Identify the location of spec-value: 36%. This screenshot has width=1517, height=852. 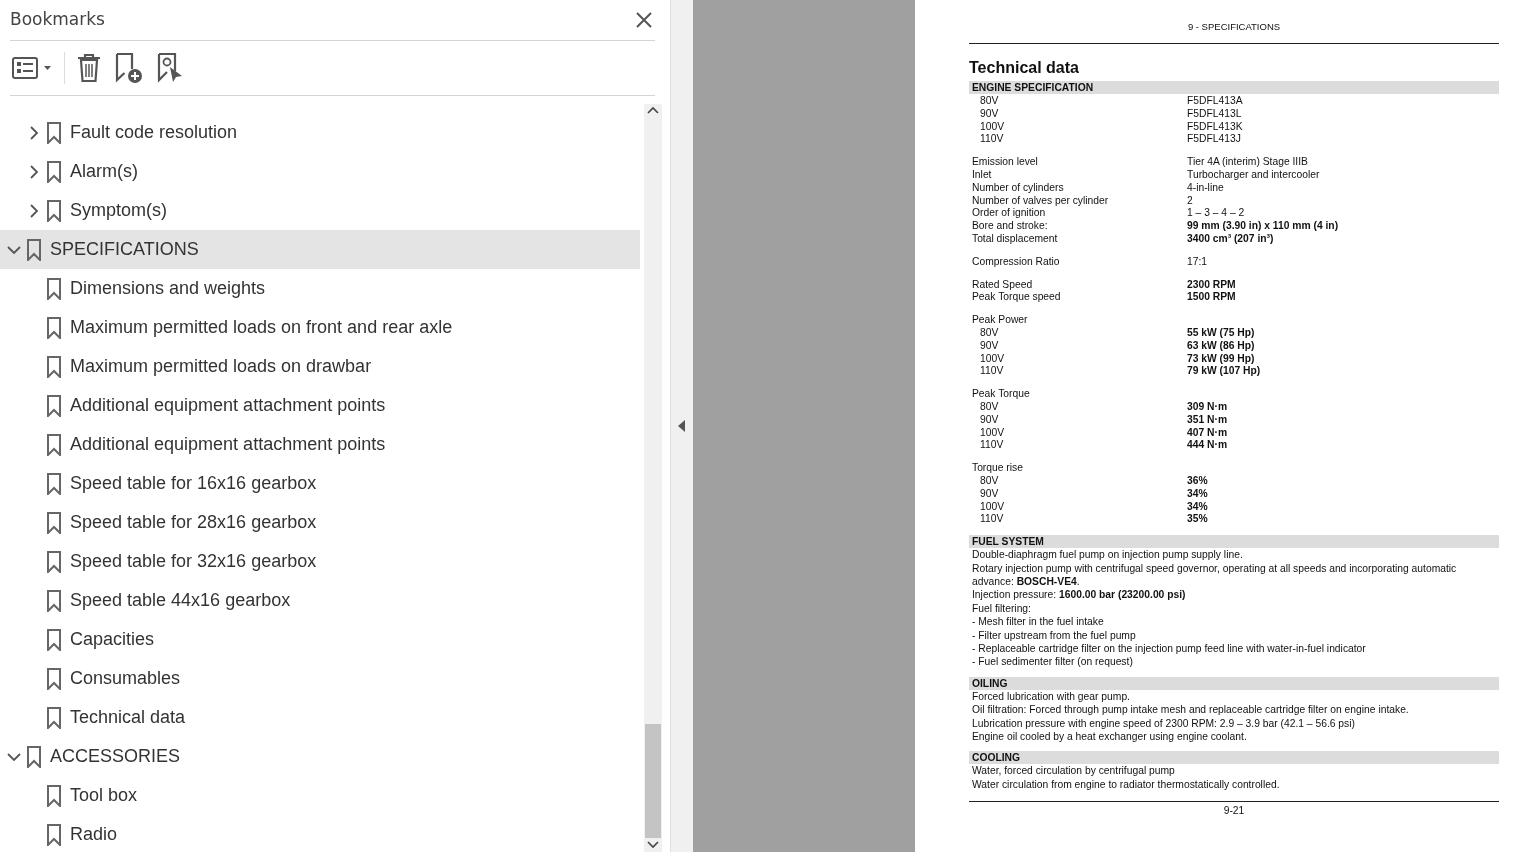
(1197, 480).